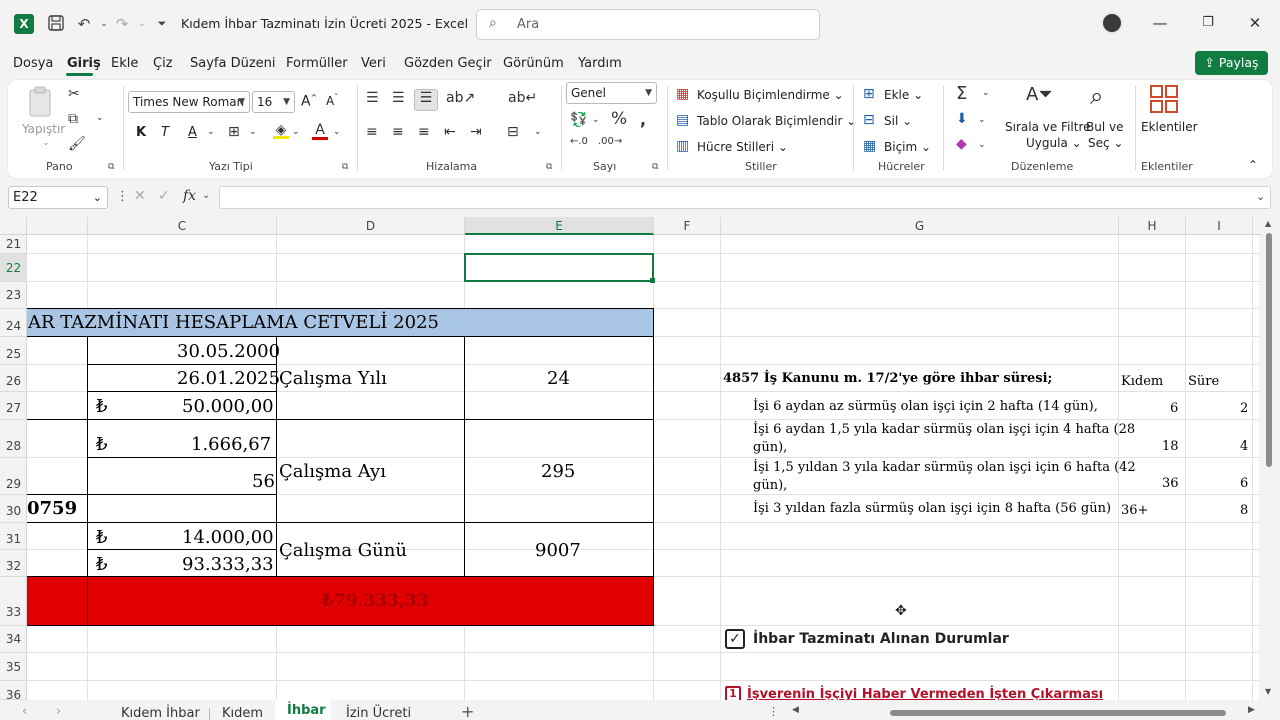 This screenshot has width=1280, height=720. I want to click on scroll-down-icon: ▼, so click(1268, 691).